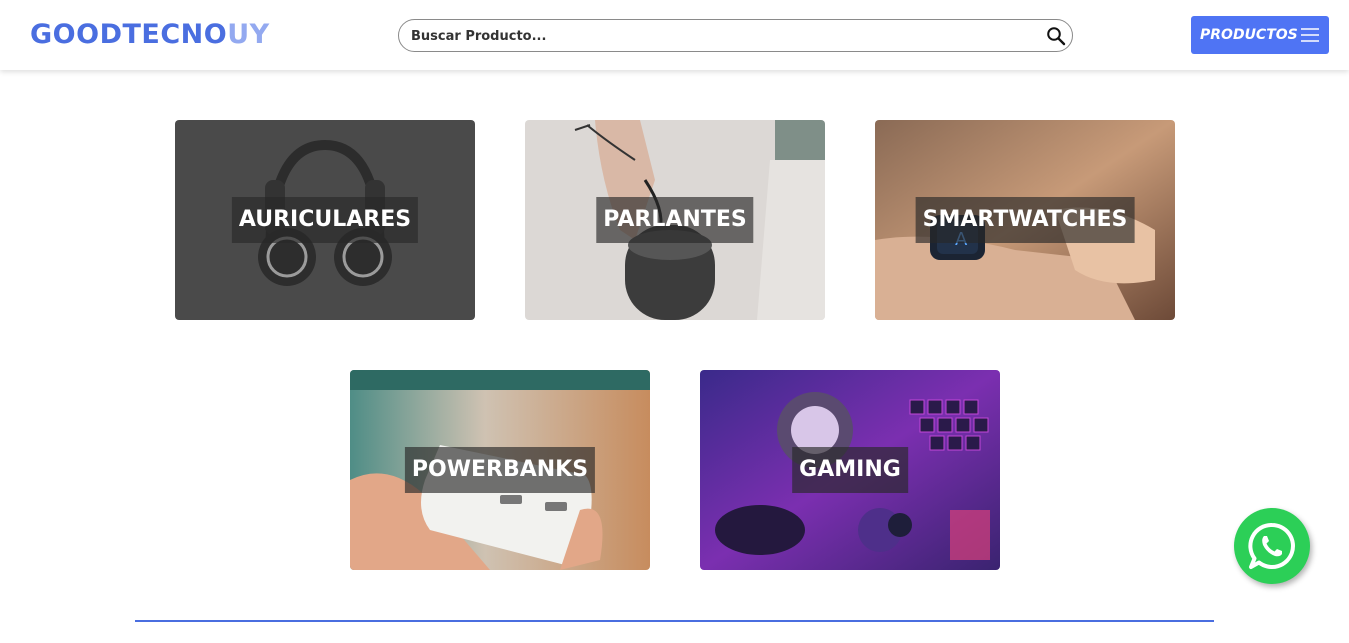 This screenshot has width=1349, height=643. I want to click on products-menu-button: PRODUCTOS, so click(1260, 35).